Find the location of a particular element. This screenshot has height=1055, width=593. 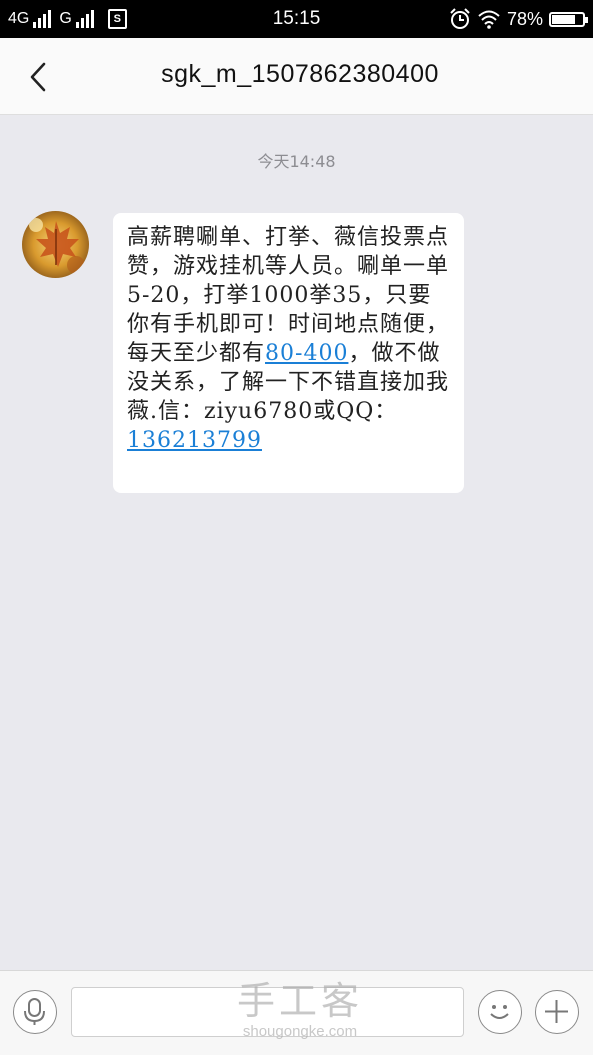

input-bar: 手工客 shougongke.com is located at coordinates (296, 1012).